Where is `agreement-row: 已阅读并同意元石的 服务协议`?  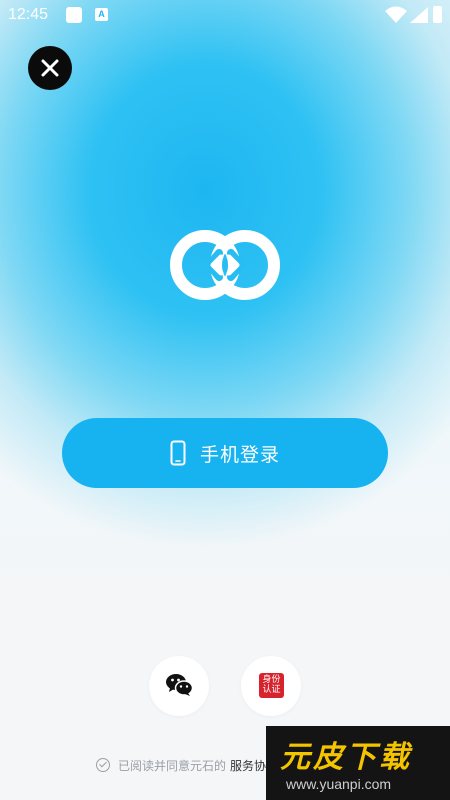
agreement-row: 已阅读并同意元石的 服务协议 is located at coordinates (187, 765).